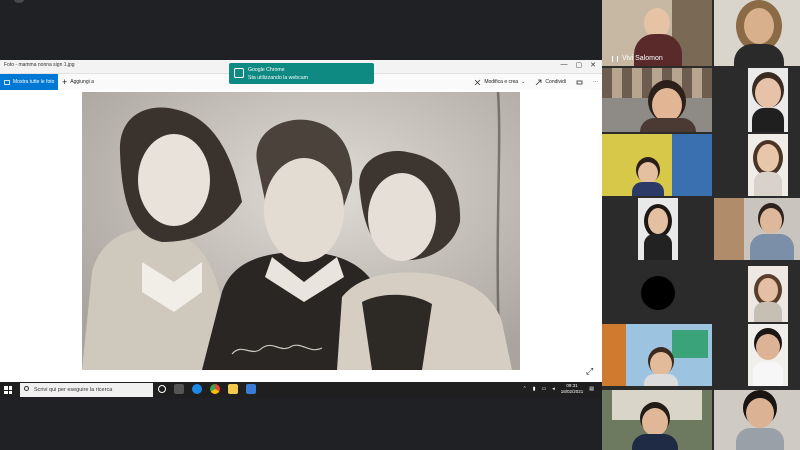 This screenshot has height=450, width=800. I want to click on share-icon, so click(539, 82).